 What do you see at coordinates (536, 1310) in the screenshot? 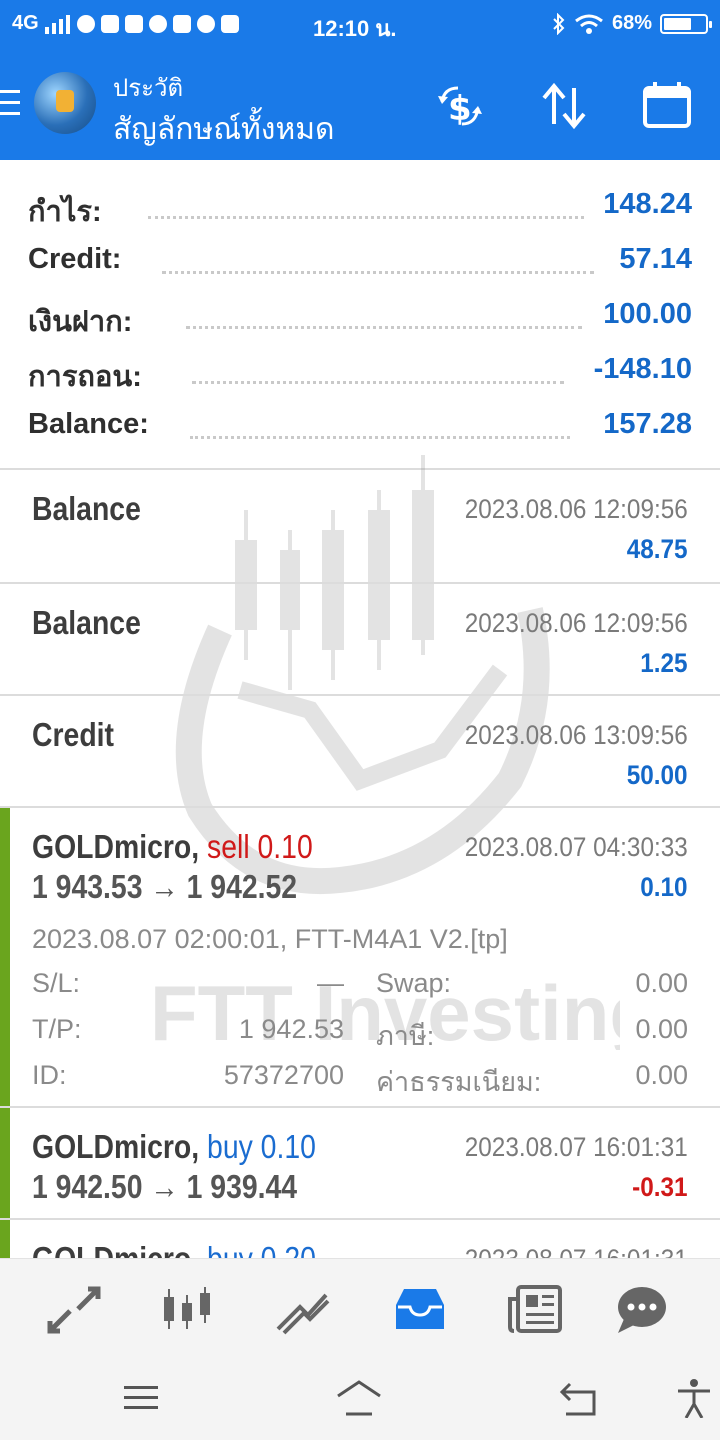
I see `news-icon` at bounding box center [536, 1310].